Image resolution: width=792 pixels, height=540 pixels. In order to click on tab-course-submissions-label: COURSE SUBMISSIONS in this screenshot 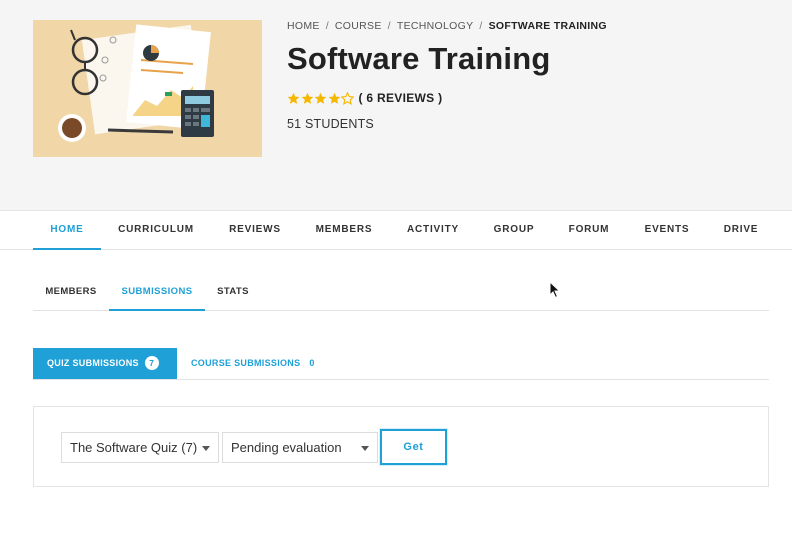, I will do `click(246, 363)`.